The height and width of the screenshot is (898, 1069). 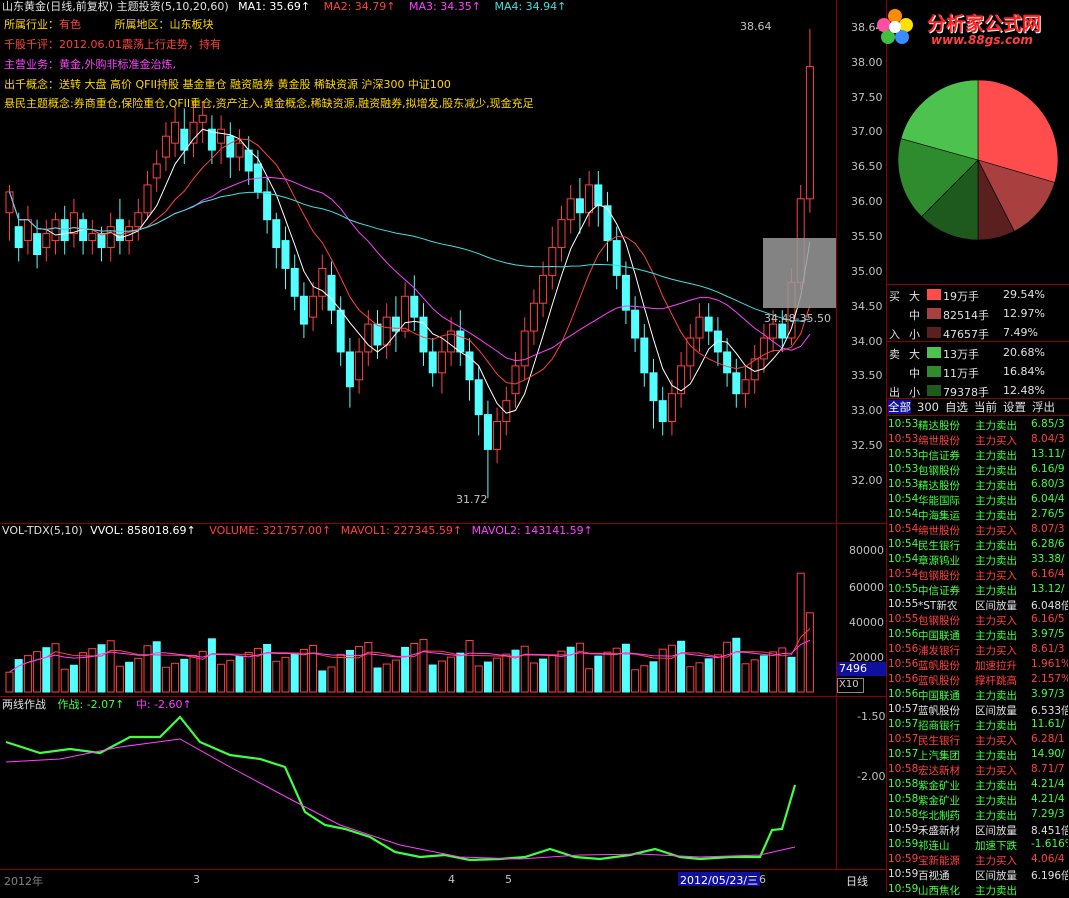 What do you see at coordinates (762, 879) in the screenshot?
I see `date-month-6: 6` at bounding box center [762, 879].